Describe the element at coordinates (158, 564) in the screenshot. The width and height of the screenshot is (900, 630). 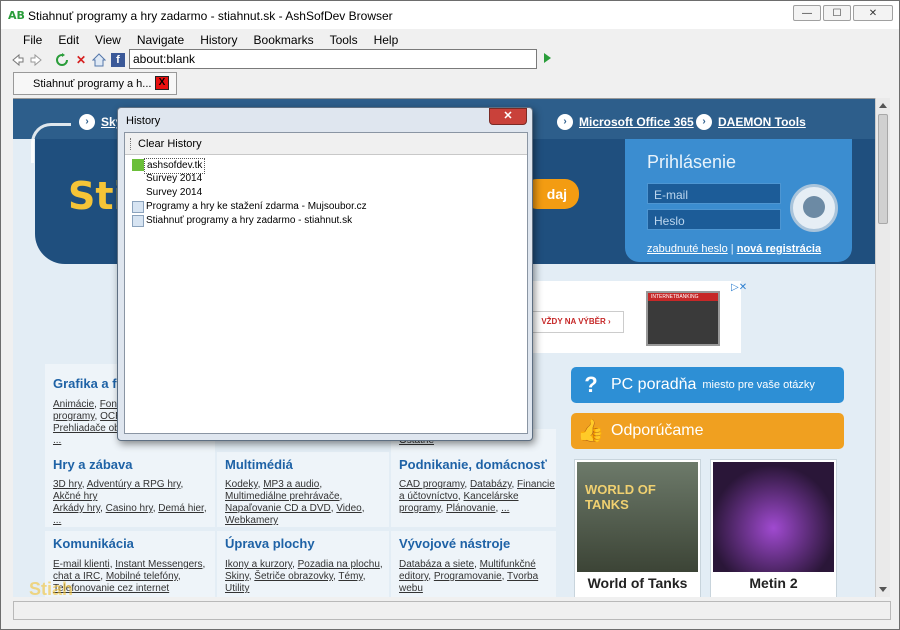
I see `category-link: Instant Messengers` at that location.